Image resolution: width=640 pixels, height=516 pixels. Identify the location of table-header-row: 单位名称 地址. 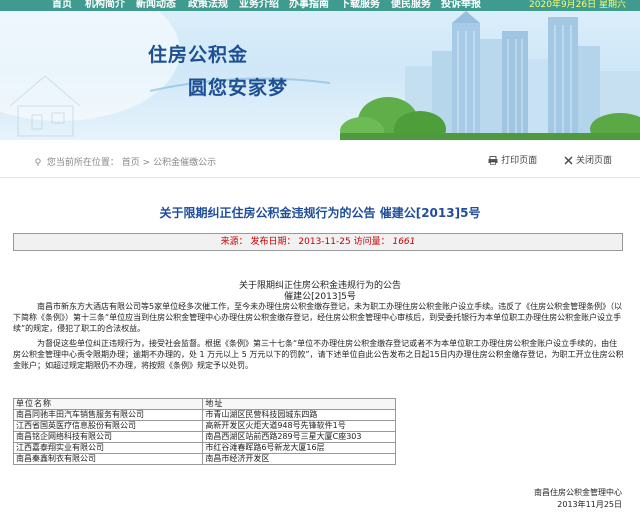
(204, 404).